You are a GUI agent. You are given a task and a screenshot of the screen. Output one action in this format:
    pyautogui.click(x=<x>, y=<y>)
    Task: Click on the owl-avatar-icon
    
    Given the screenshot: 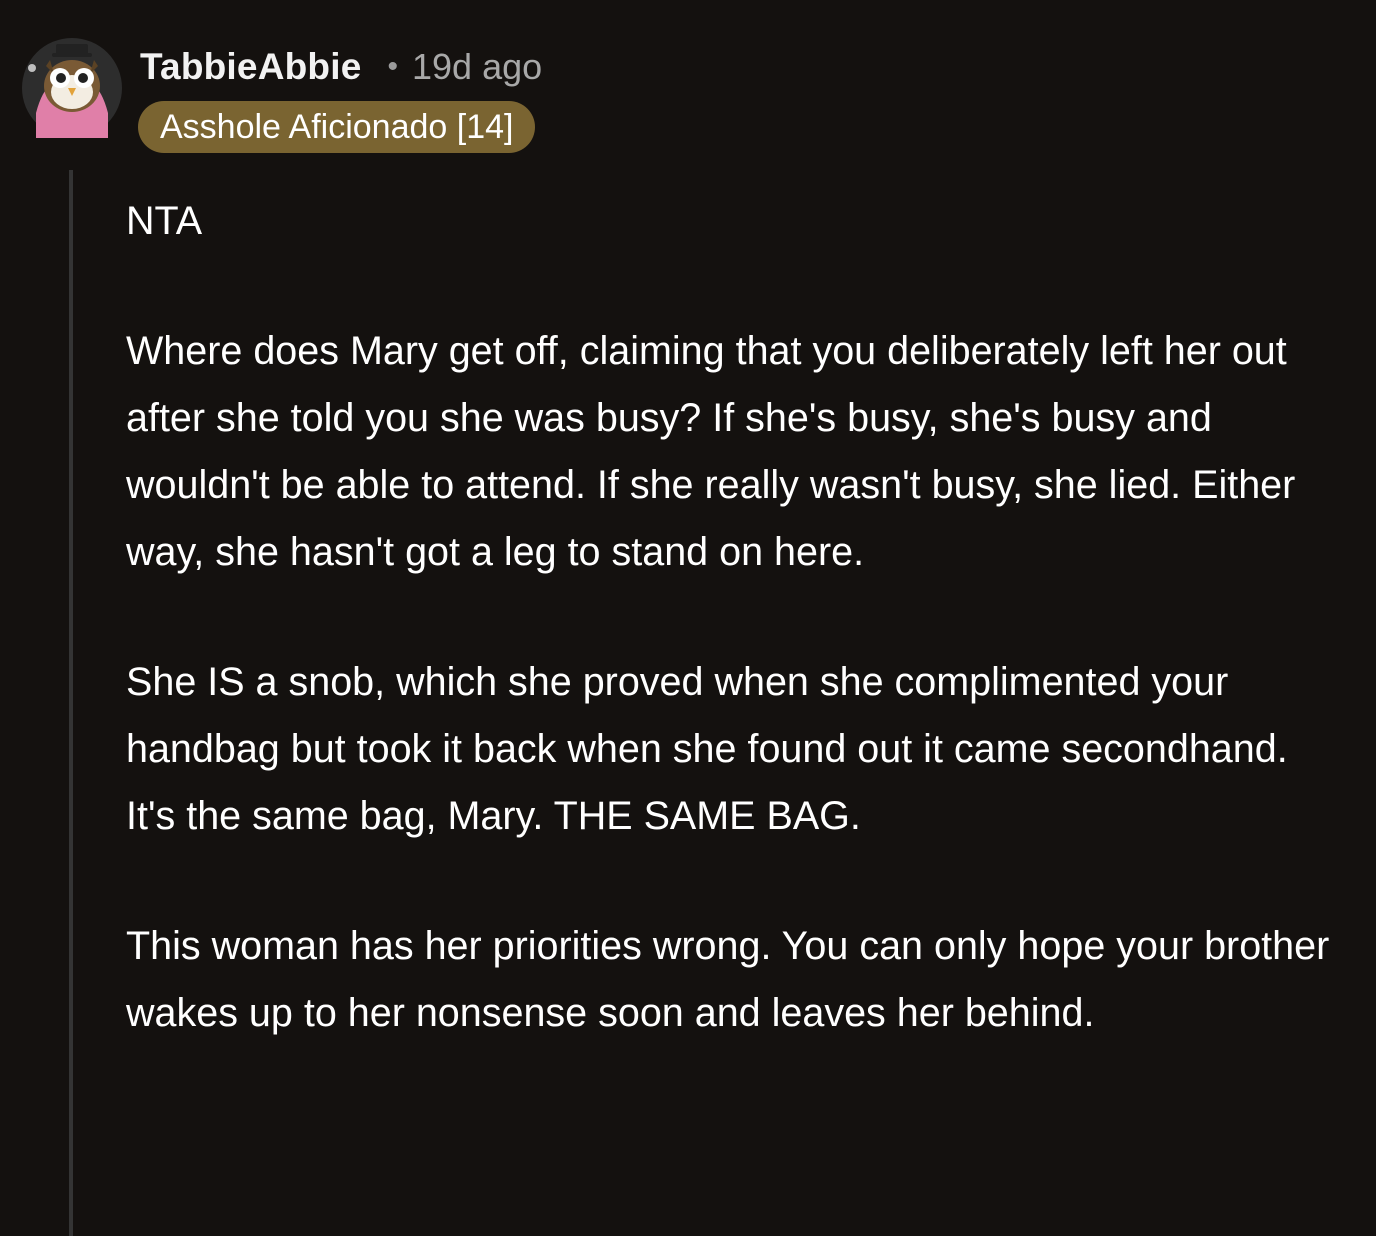 What is the action you would take?
    pyautogui.click(x=72, y=88)
    